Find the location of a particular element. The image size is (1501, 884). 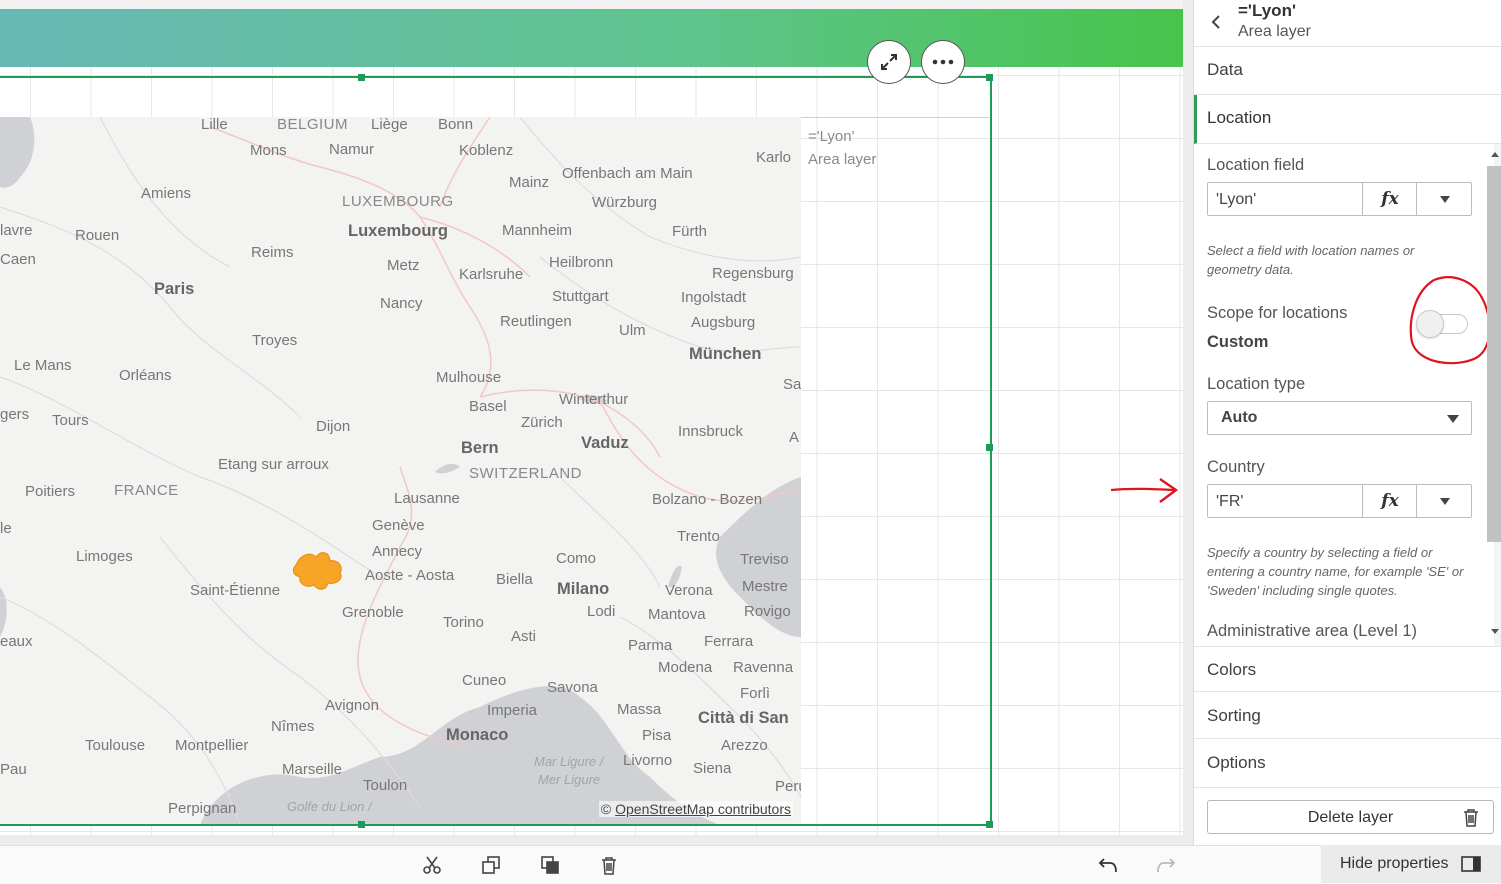

delete-layer-label: Delete layer is located at coordinates (1350, 817).